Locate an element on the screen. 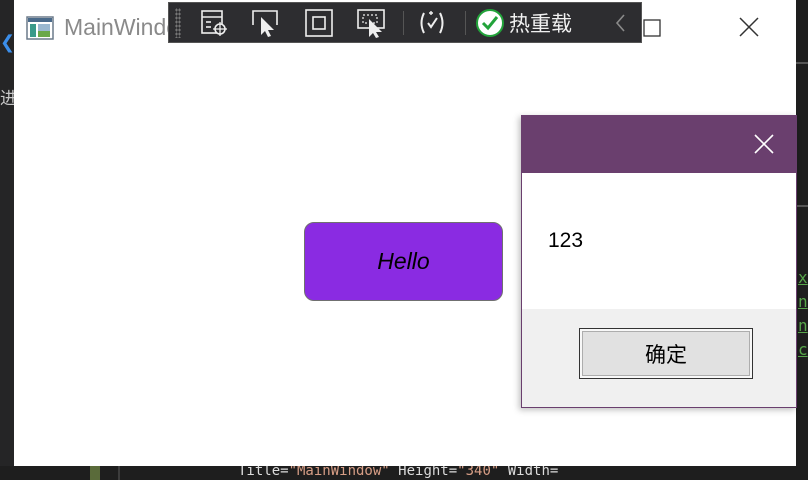 This screenshot has height=480, width=808. track-focused-element-icon is located at coordinates (372, 23).